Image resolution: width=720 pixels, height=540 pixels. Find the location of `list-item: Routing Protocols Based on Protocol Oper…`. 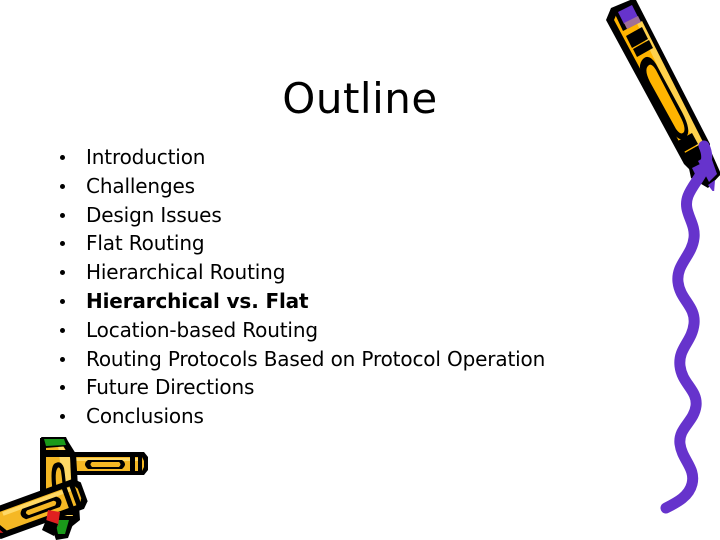

list-item: Routing Protocols Based on Protocol Oper… is located at coordinates (352, 359).